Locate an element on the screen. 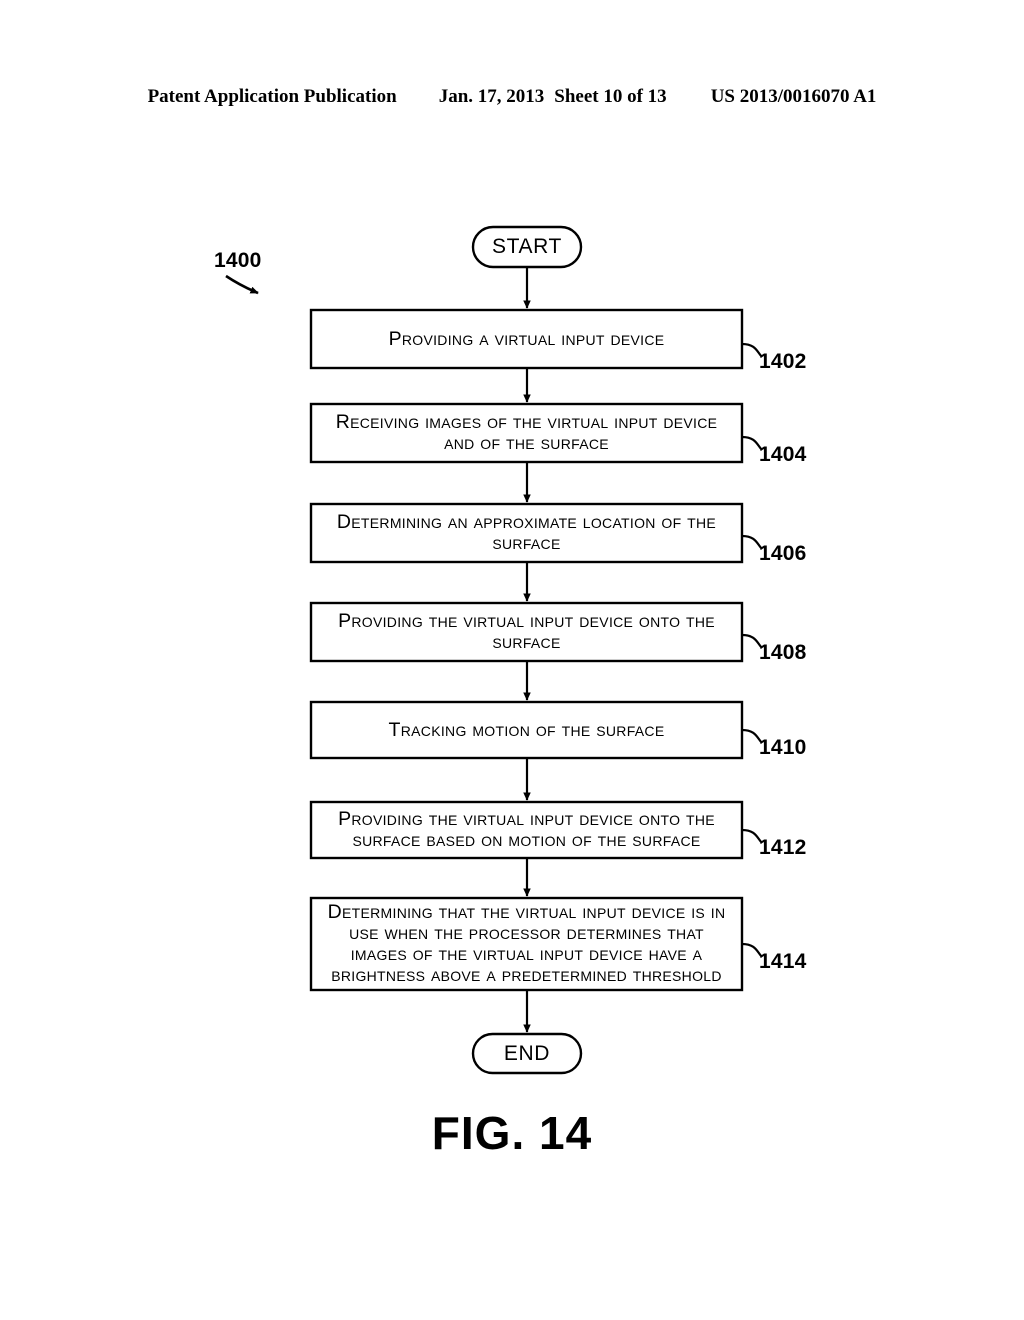 This screenshot has width=1024, height=1320. reference-numeral-1402: 1402 is located at coordinates (783, 361).